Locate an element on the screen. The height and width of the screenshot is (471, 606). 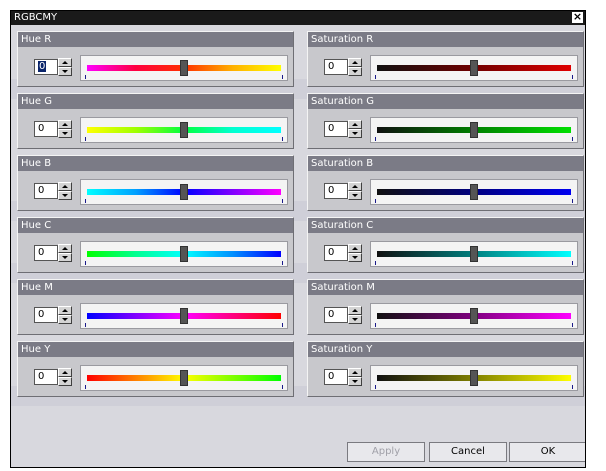
group-label: Saturation B is located at coordinates (445, 163).